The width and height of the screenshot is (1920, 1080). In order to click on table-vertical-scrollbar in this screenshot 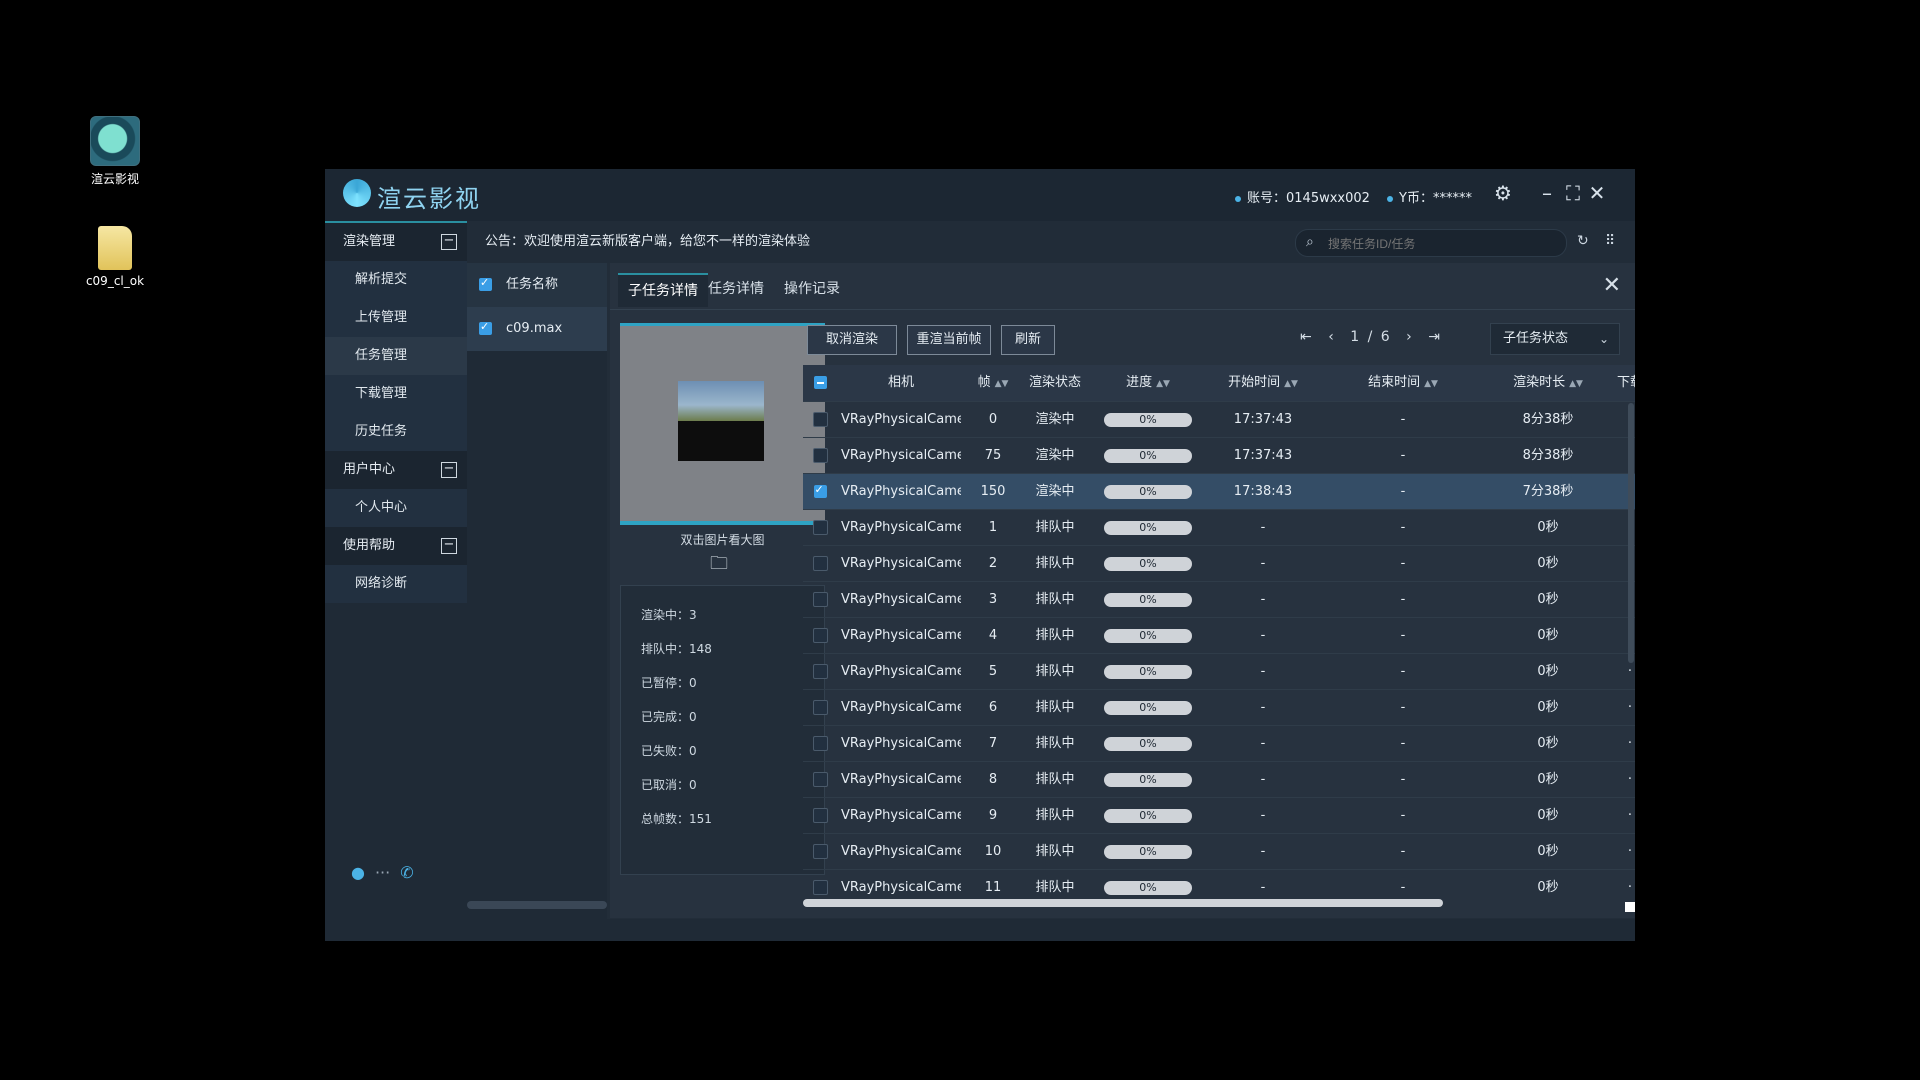, I will do `click(1631, 533)`.